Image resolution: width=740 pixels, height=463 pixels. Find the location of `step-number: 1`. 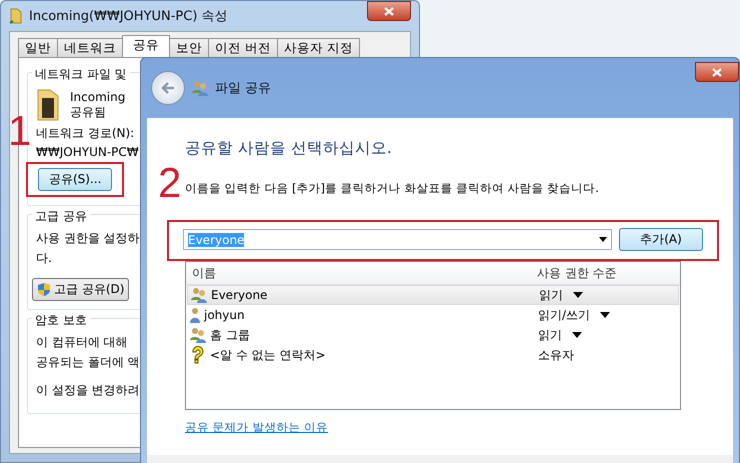

step-number: 1 is located at coordinates (20, 131).